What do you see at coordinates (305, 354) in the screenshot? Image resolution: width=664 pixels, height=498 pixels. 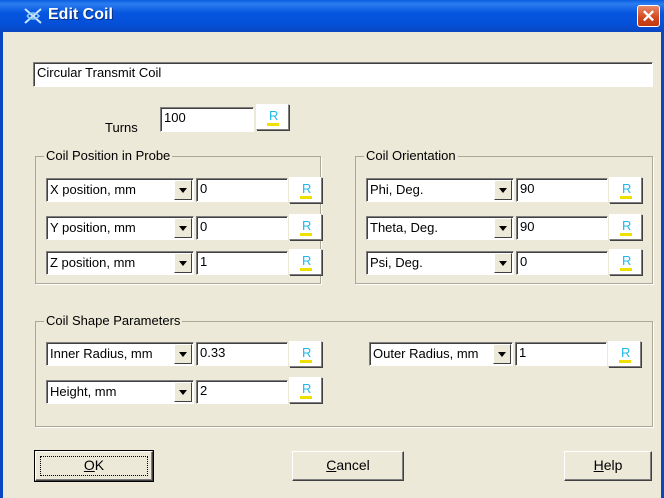 I see `inner-radius-r-button: R` at bounding box center [305, 354].